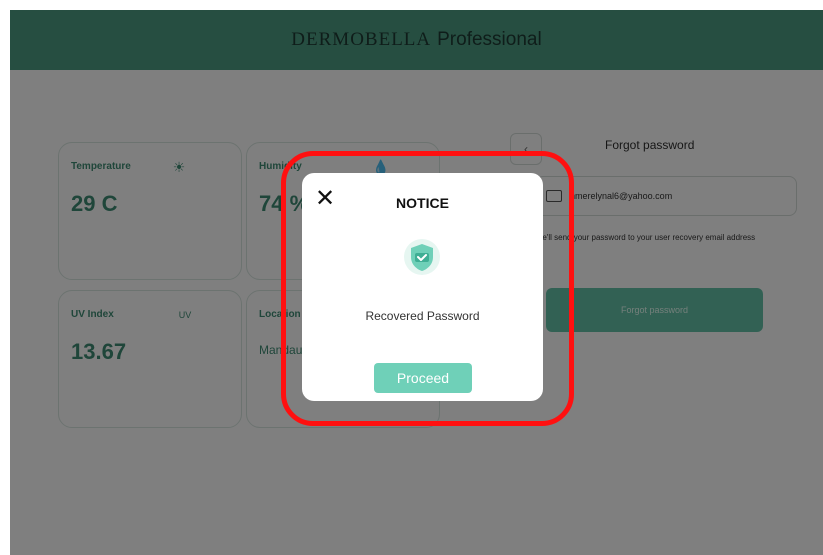 The width and height of the screenshot is (823, 555). Describe the element at coordinates (422, 203) in the screenshot. I see `modal-title: NOTICE` at that location.